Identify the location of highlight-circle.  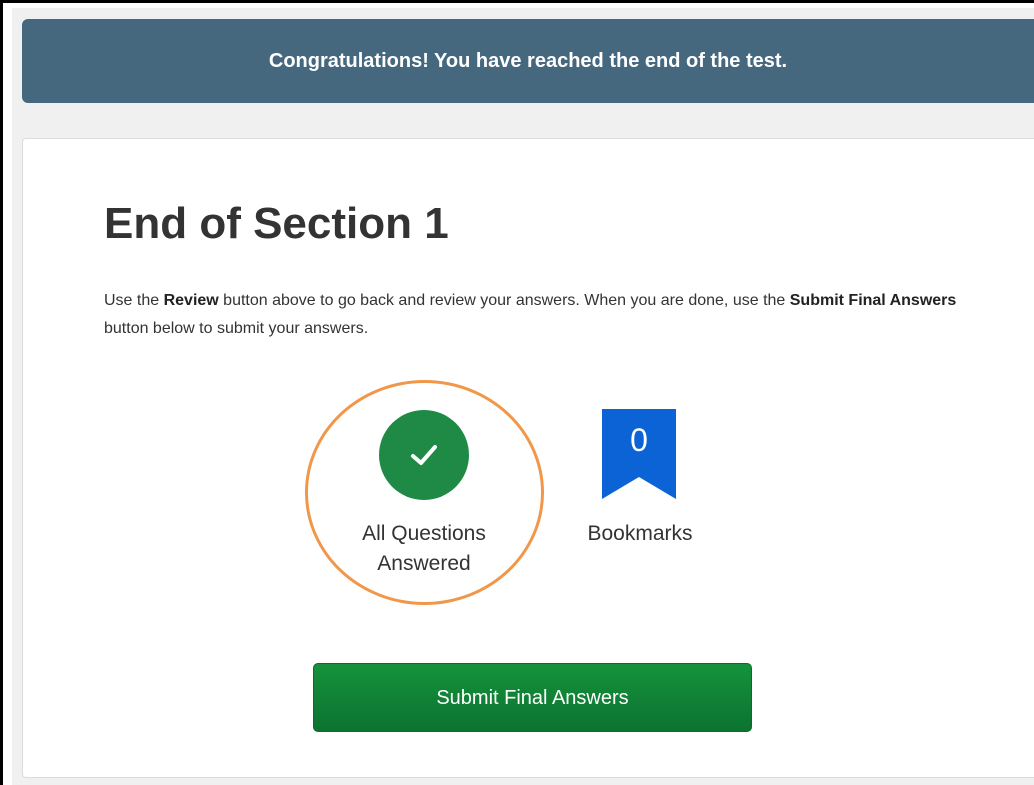
(424, 492).